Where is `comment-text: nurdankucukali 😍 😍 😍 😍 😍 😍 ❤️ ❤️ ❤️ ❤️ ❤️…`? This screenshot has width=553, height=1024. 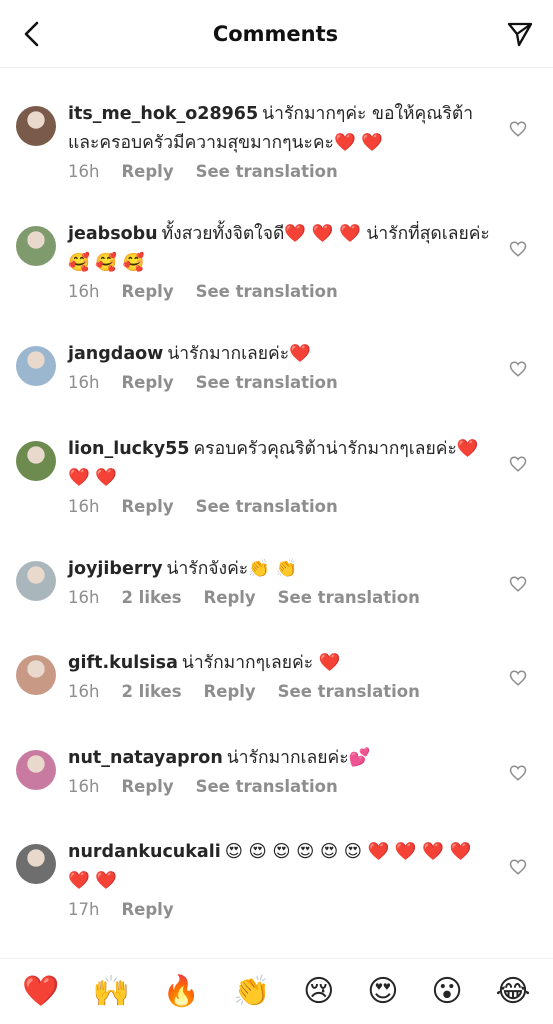 comment-text: nurdankucukali 😍 😍 😍 😍 😍 😍 ❤️ ❤️ ❤️ ❤️ ❤️… is located at coordinates (280, 867).